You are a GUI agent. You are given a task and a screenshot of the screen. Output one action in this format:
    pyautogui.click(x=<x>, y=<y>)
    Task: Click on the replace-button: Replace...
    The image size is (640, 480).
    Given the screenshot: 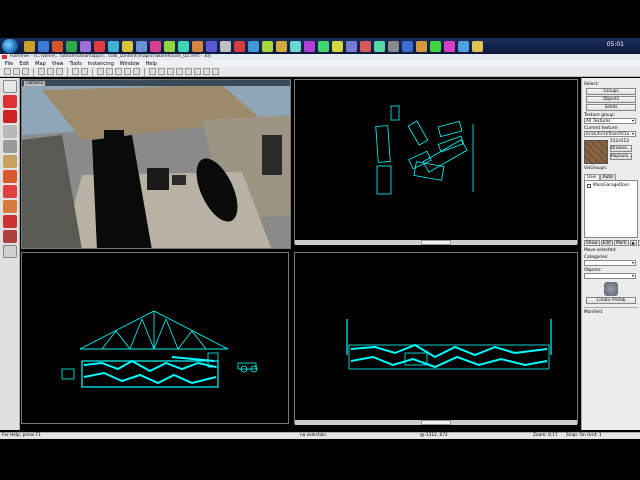 What is the action you would take?
    pyautogui.click(x=621, y=156)
    